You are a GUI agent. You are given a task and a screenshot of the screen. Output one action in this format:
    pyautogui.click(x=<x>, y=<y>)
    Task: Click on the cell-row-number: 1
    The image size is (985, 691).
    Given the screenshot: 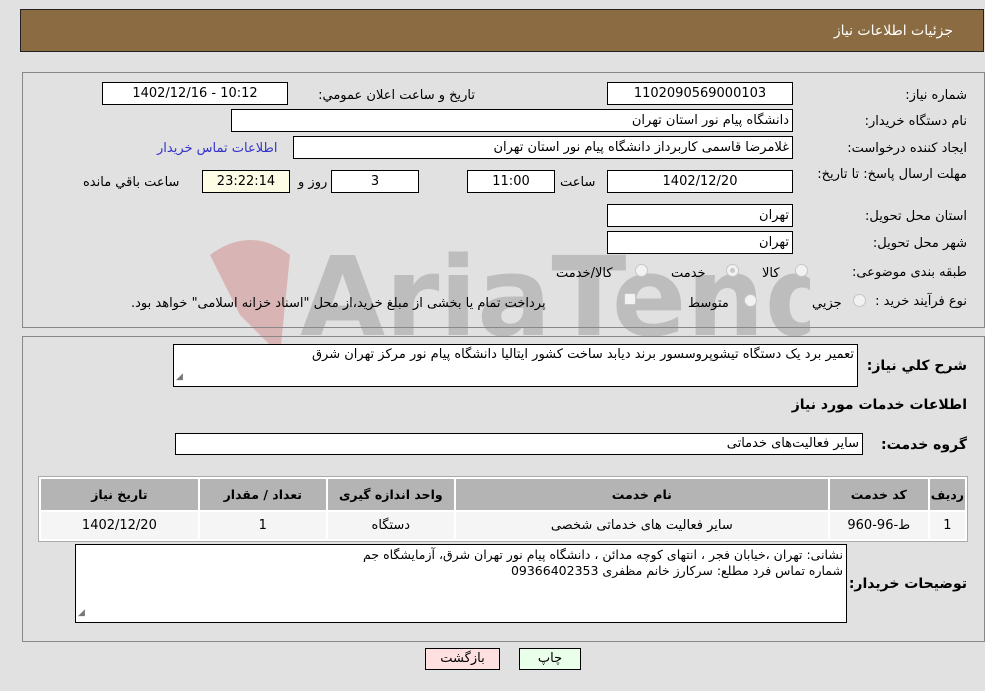 What is the action you would take?
    pyautogui.click(x=947, y=525)
    